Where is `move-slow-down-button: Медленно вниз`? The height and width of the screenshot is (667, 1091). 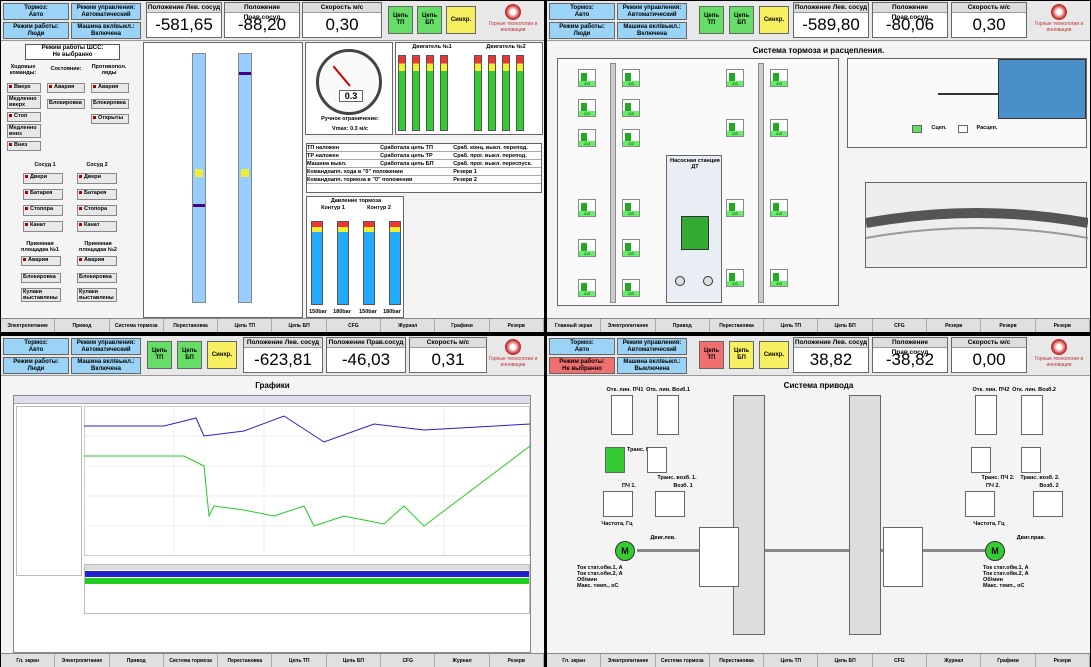
move-slow-down-button: Медленно вниз is located at coordinates (24, 131).